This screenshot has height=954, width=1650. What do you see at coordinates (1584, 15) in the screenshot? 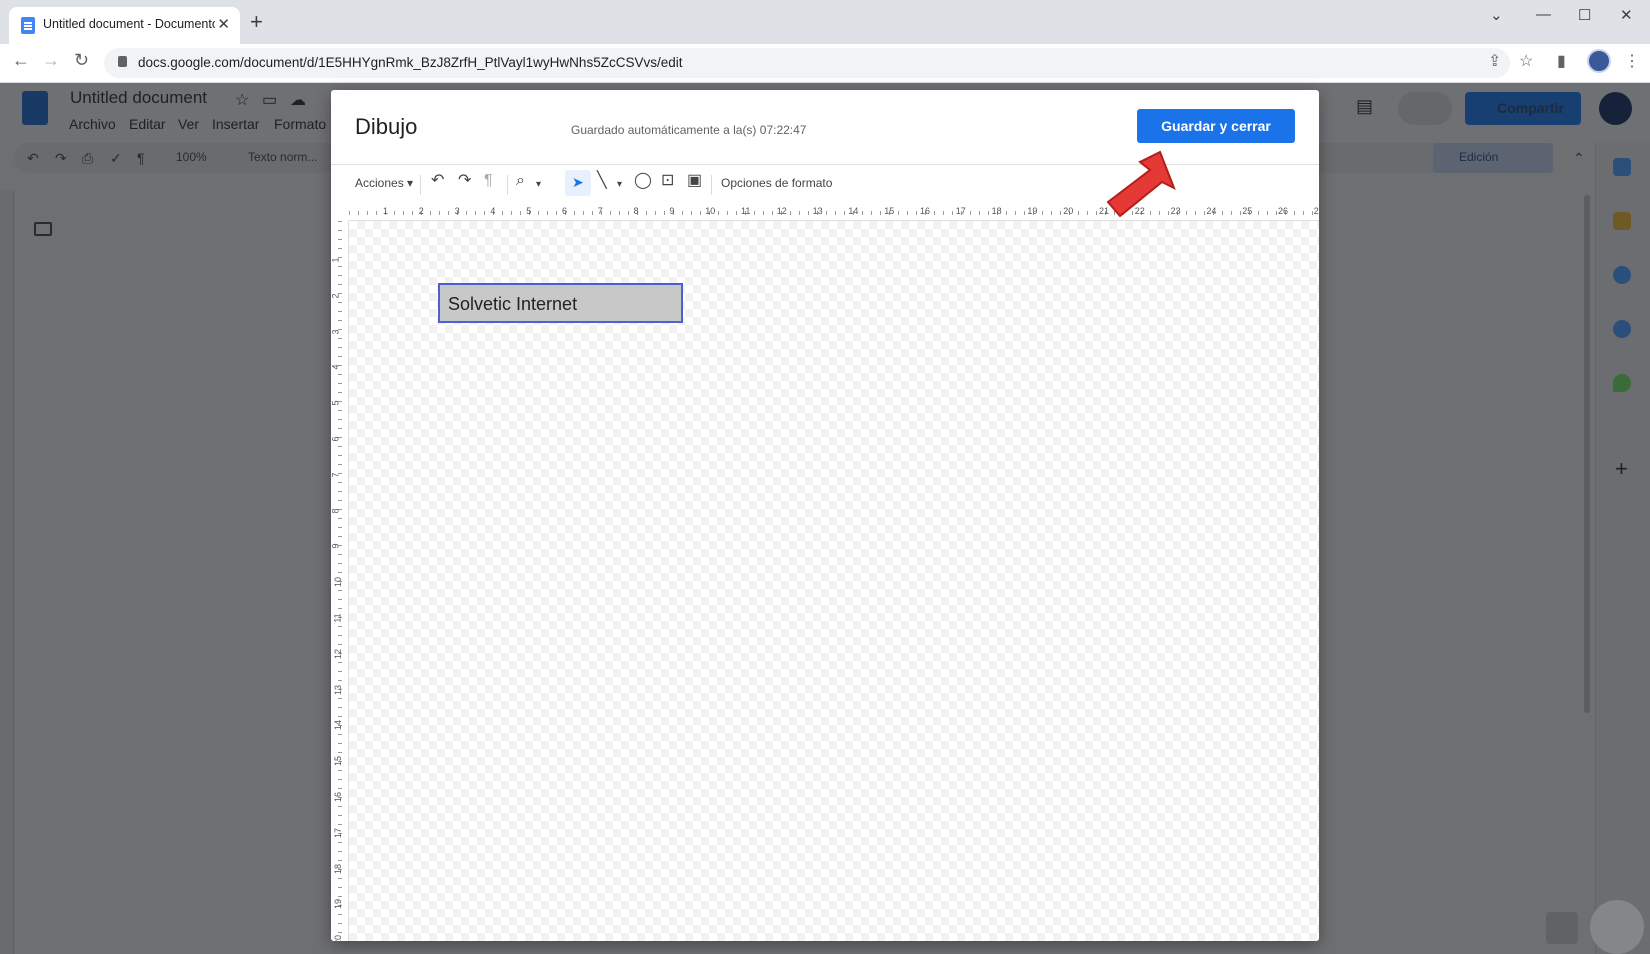
I see `maximize-icon: ☐` at bounding box center [1584, 15].